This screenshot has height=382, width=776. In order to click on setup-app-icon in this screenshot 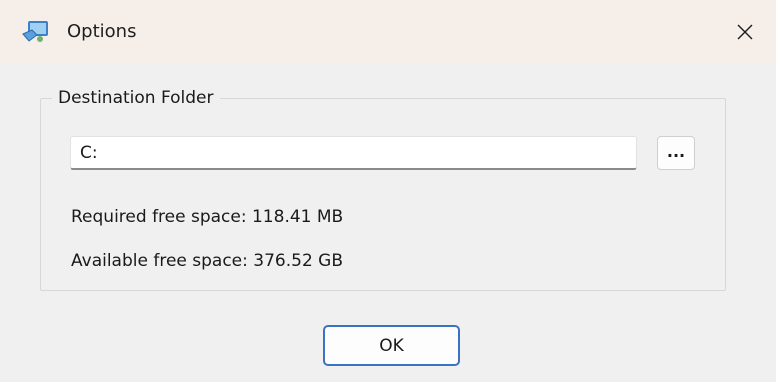, I will do `click(36, 31)`.